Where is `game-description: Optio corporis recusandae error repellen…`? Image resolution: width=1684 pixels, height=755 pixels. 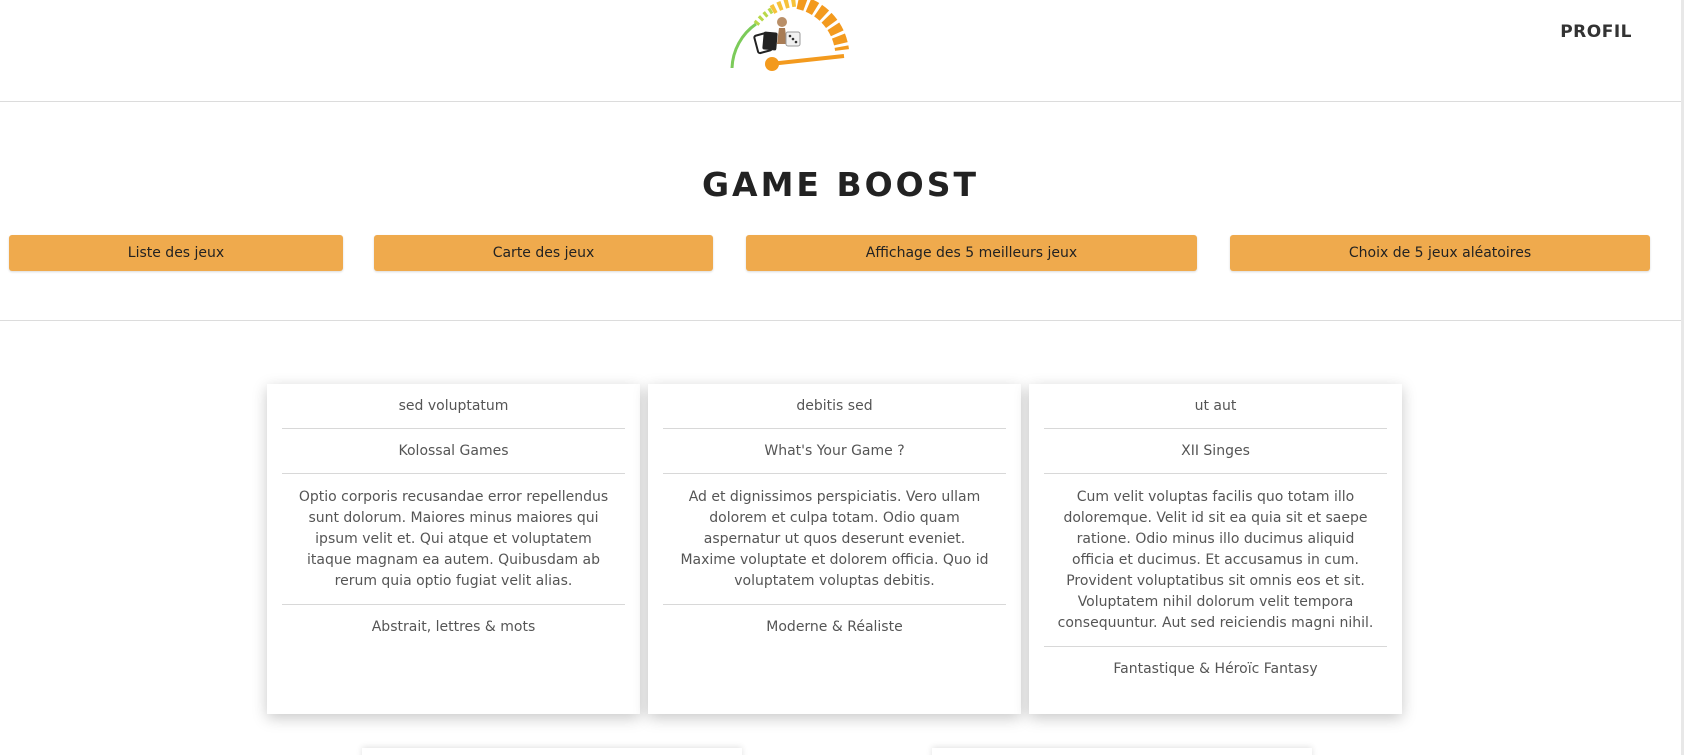 game-description: Optio corporis recusandae error repellen… is located at coordinates (453, 539).